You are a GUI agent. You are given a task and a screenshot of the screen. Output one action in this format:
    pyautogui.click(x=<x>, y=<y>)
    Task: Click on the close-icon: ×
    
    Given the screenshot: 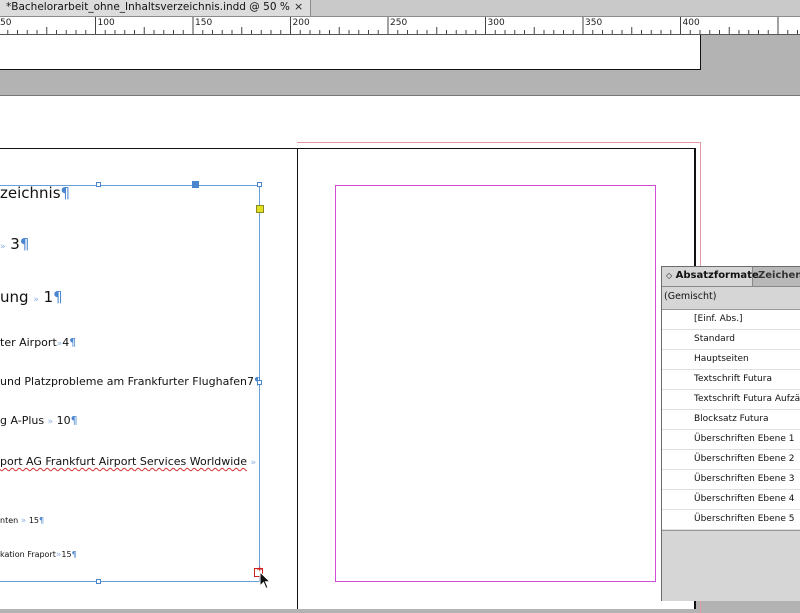 What is the action you would take?
    pyautogui.click(x=298, y=6)
    